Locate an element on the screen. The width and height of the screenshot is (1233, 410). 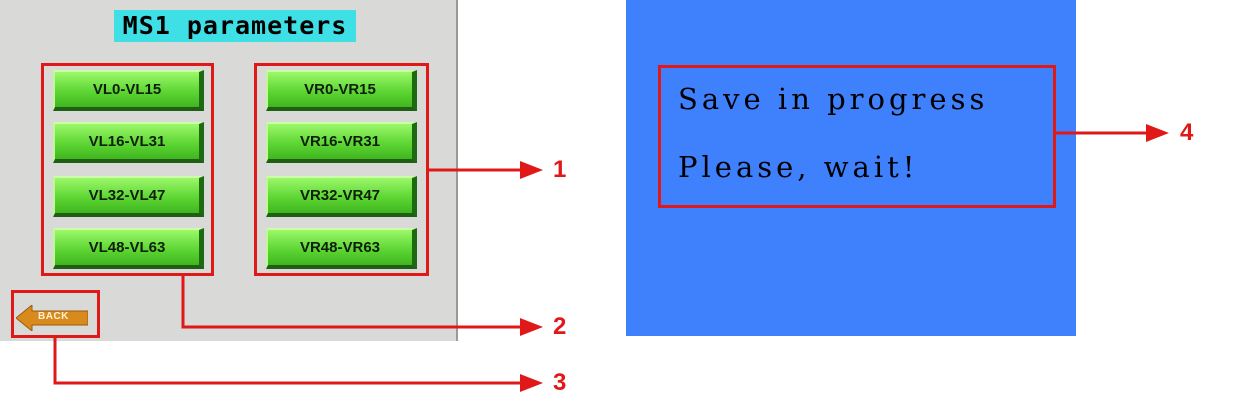
vl48-vl63-button: VL48-VL63 is located at coordinates (128, 248).